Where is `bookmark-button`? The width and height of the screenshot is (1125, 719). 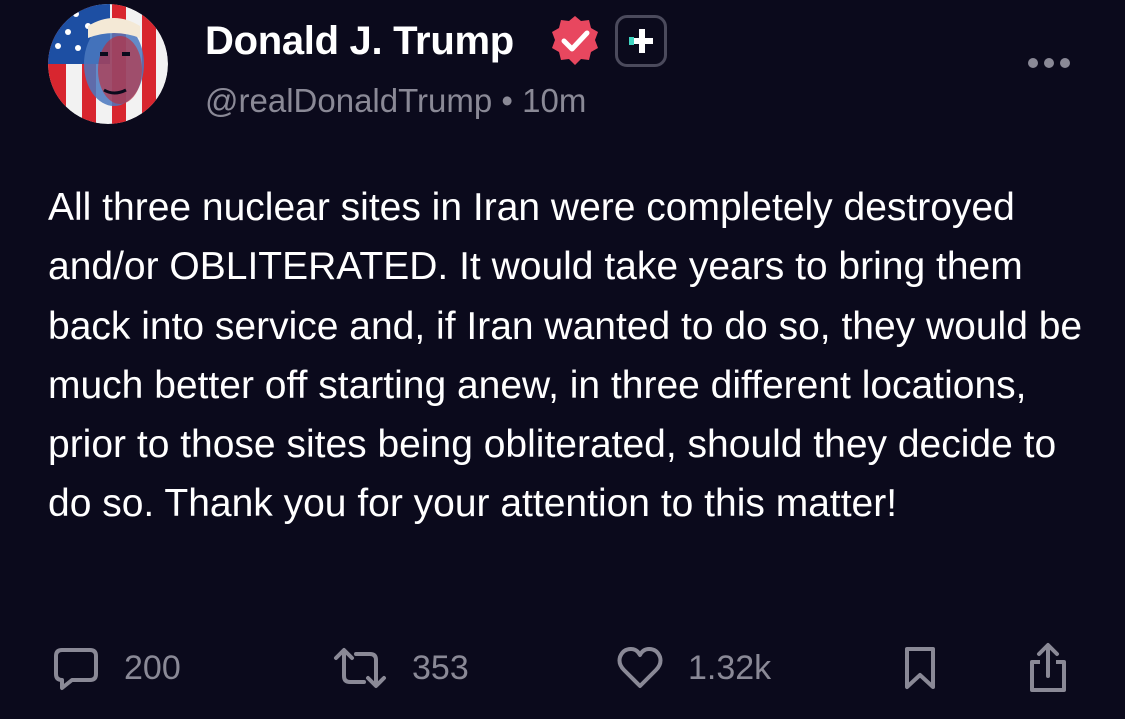
bookmark-button is located at coordinates (920, 668).